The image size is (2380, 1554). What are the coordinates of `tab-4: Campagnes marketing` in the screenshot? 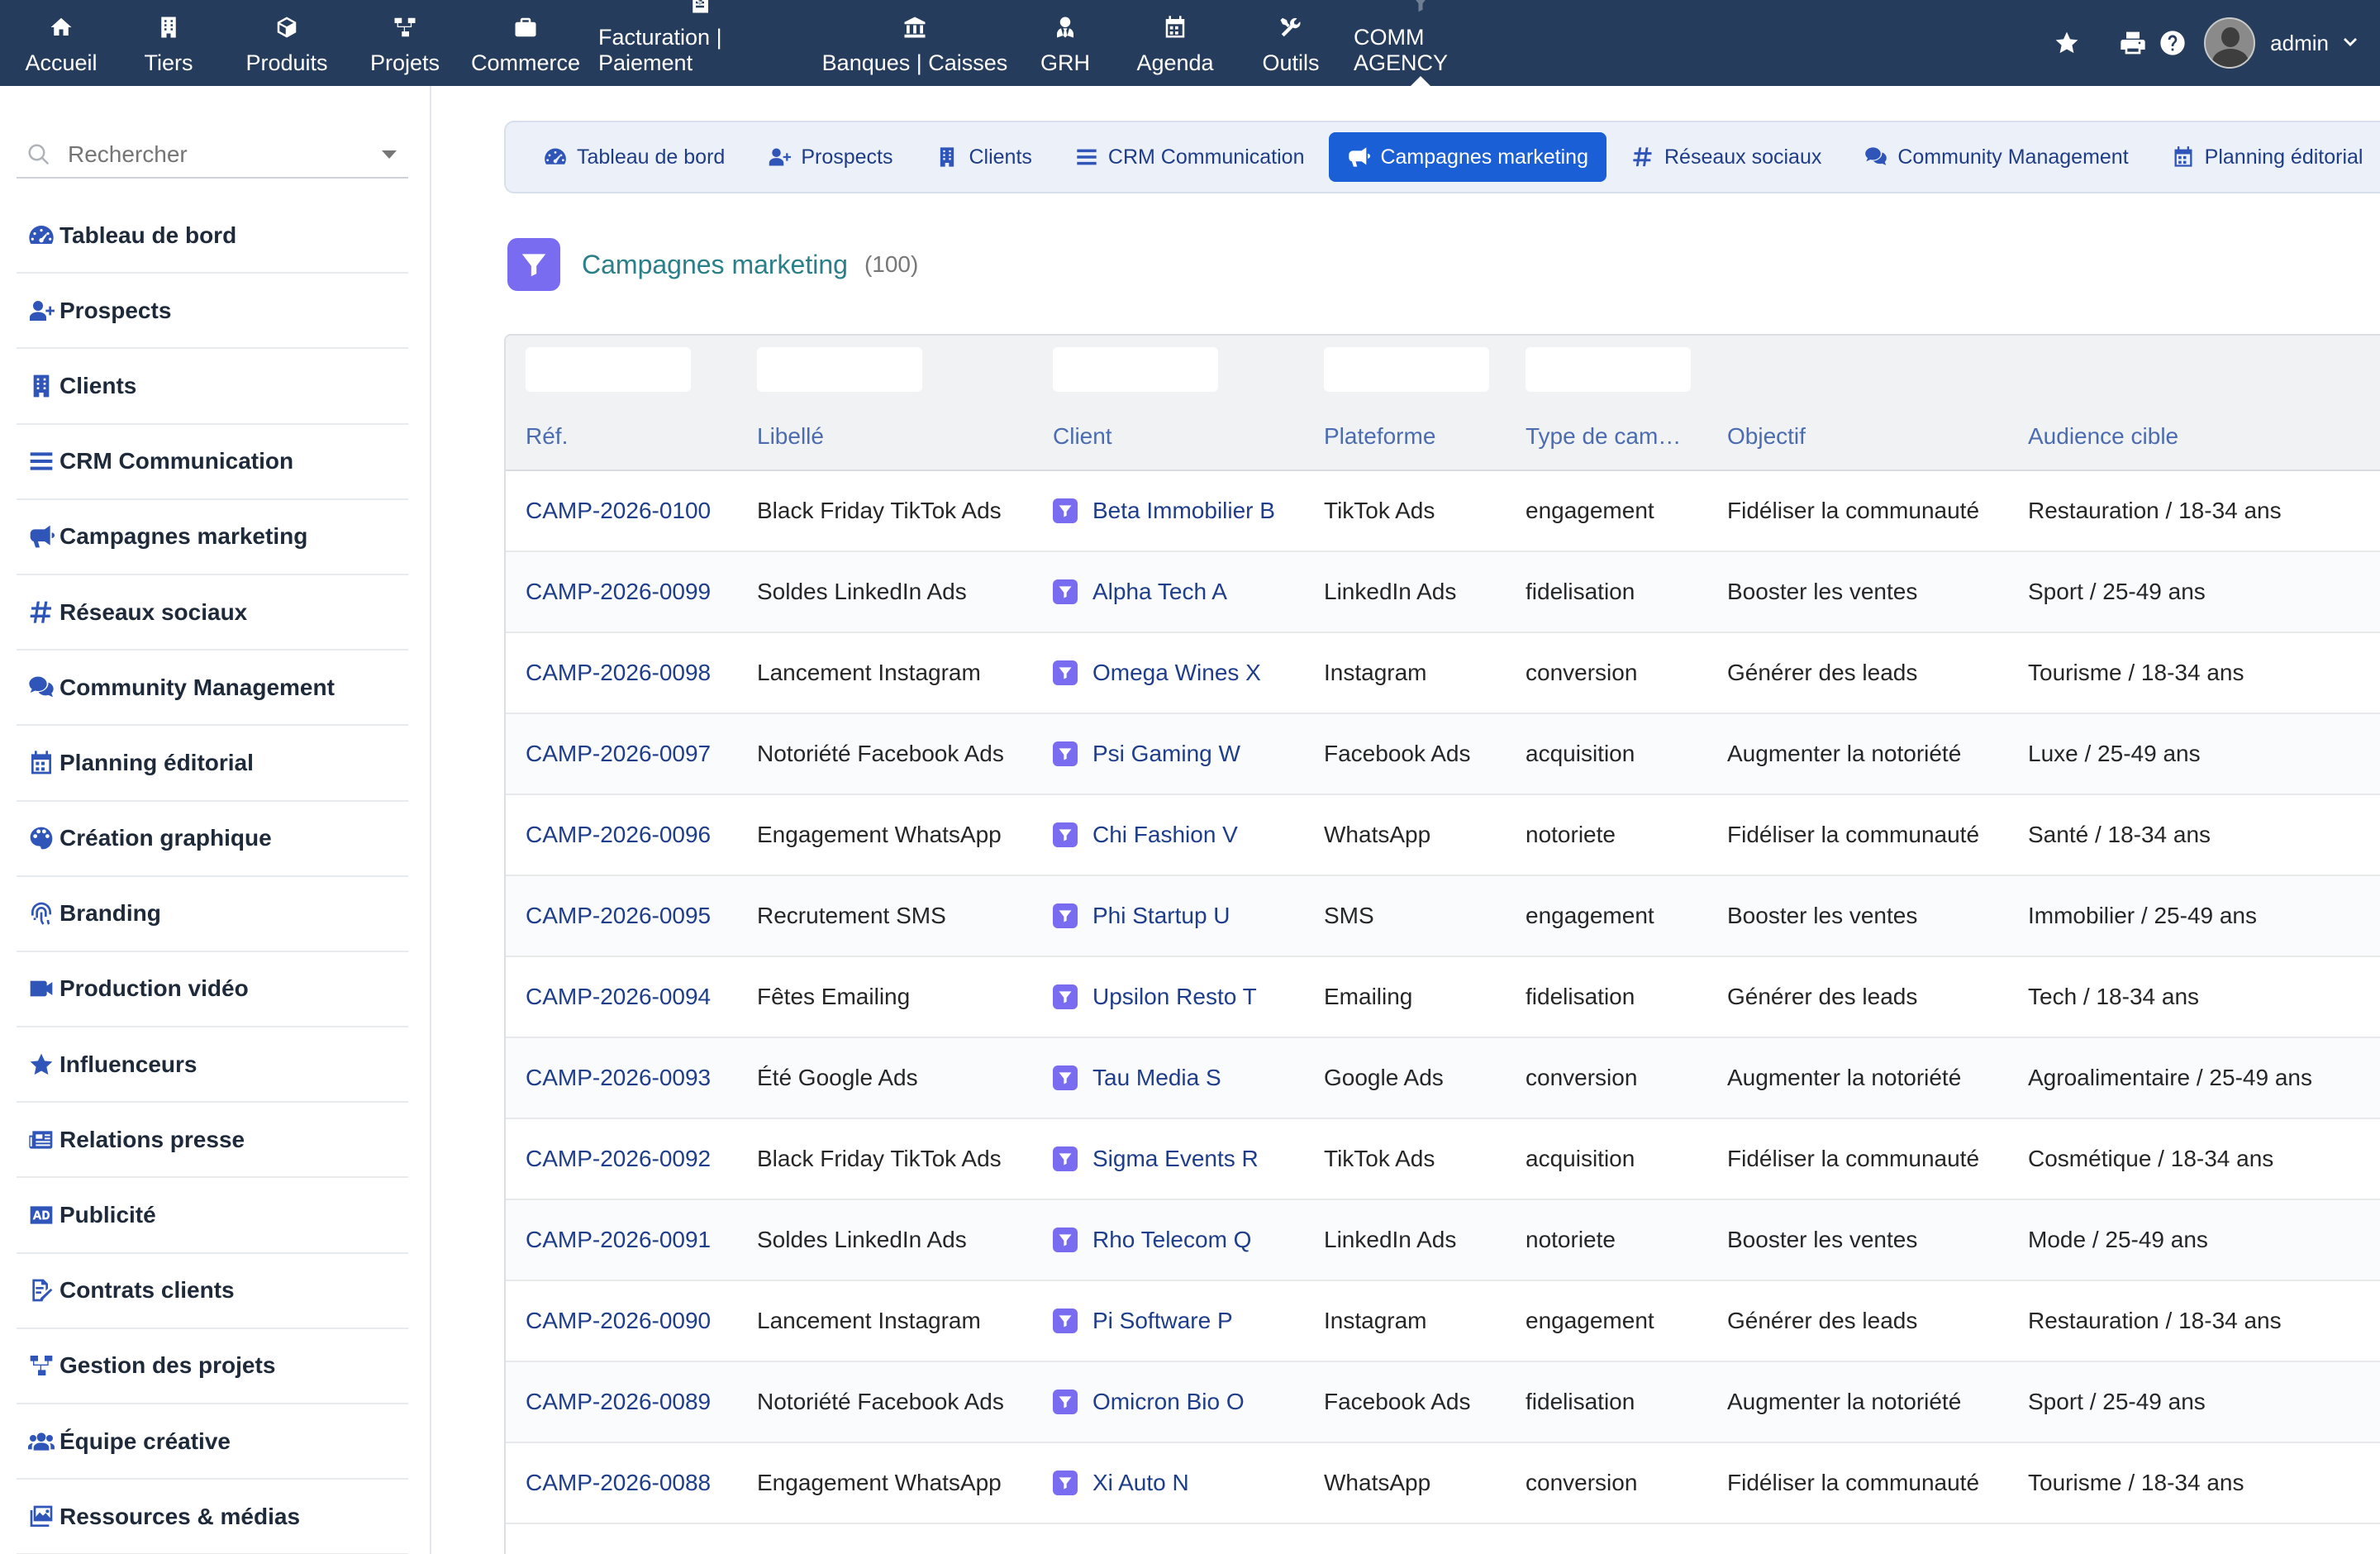 It's located at (1467, 157).